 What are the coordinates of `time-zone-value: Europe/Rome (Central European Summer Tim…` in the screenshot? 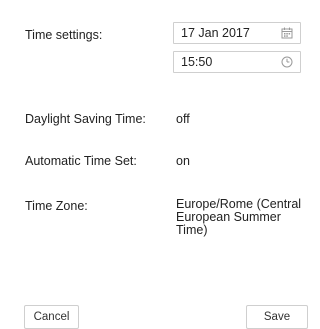 It's located at (243, 217).